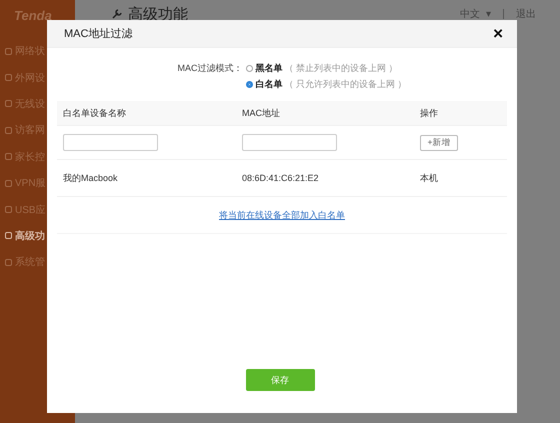 This screenshot has width=560, height=423. What do you see at coordinates (95, 113) in the screenshot?
I see `column-header: 白名单设备名称` at bounding box center [95, 113].